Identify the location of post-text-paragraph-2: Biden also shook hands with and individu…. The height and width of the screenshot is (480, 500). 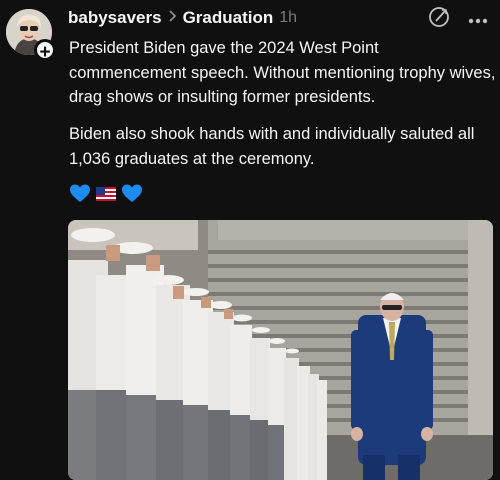
(272, 146).